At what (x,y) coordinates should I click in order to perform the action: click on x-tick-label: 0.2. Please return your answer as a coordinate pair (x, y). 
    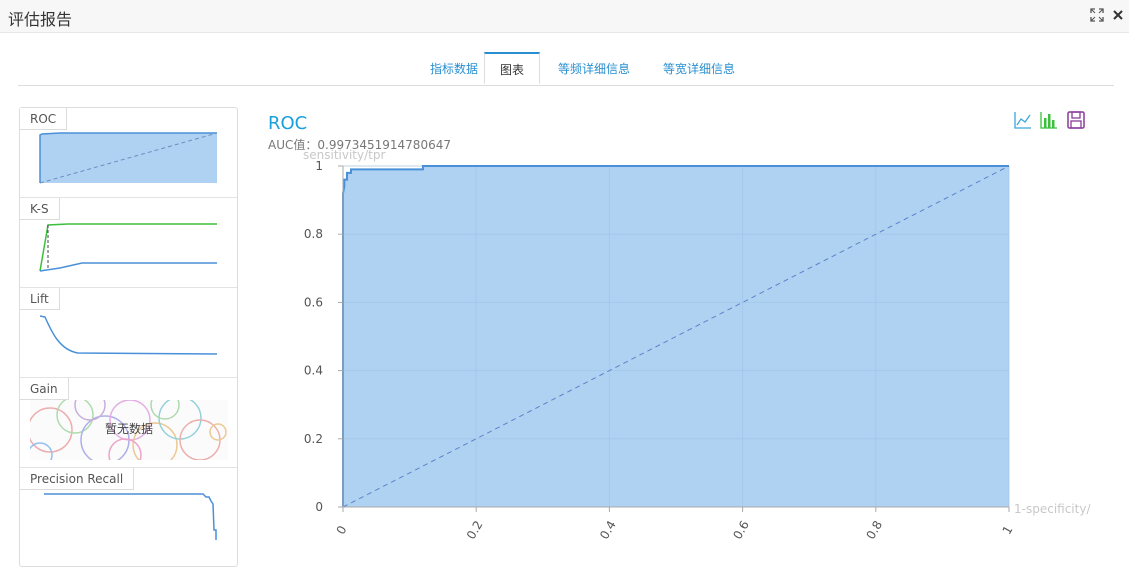
    Looking at the image, I should click on (475, 530).